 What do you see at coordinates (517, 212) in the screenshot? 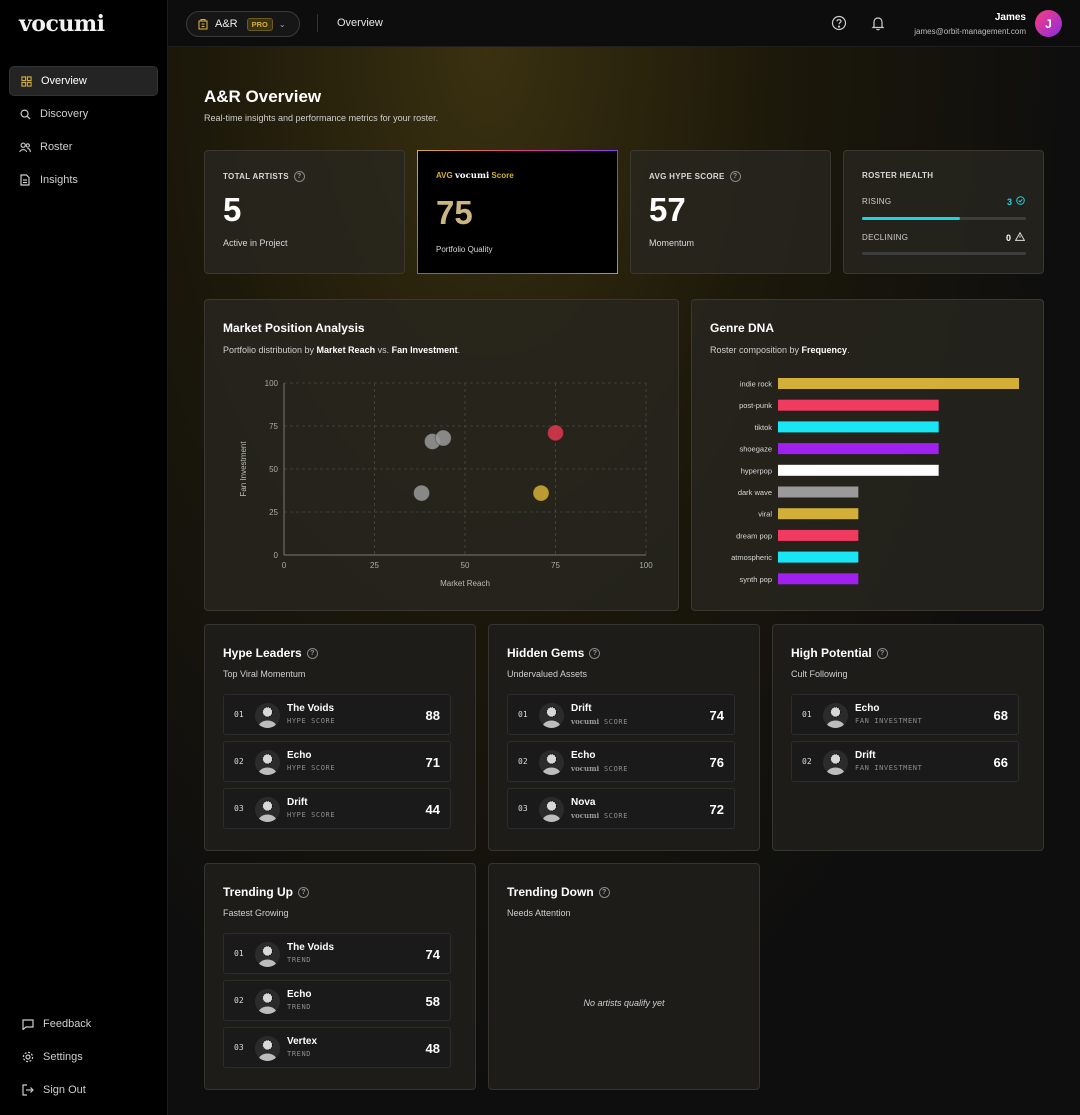
I see `stat-card-avg-score: AVG vocumi Score 75 Portfolio Quality` at bounding box center [517, 212].